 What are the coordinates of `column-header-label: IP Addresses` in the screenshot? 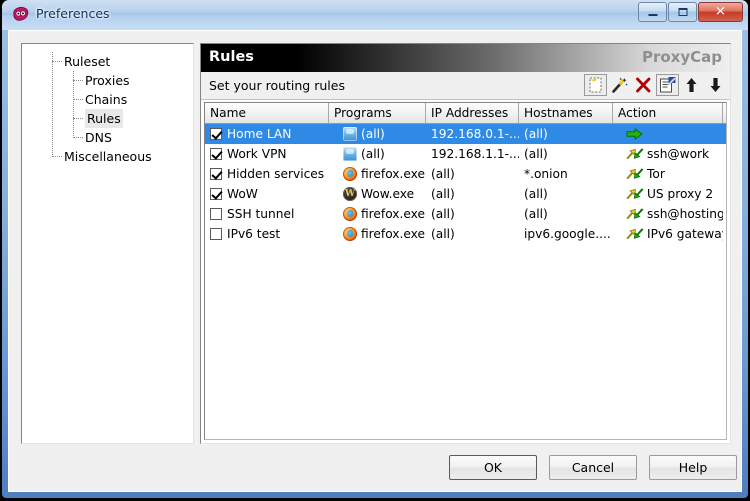 It's located at (470, 113).